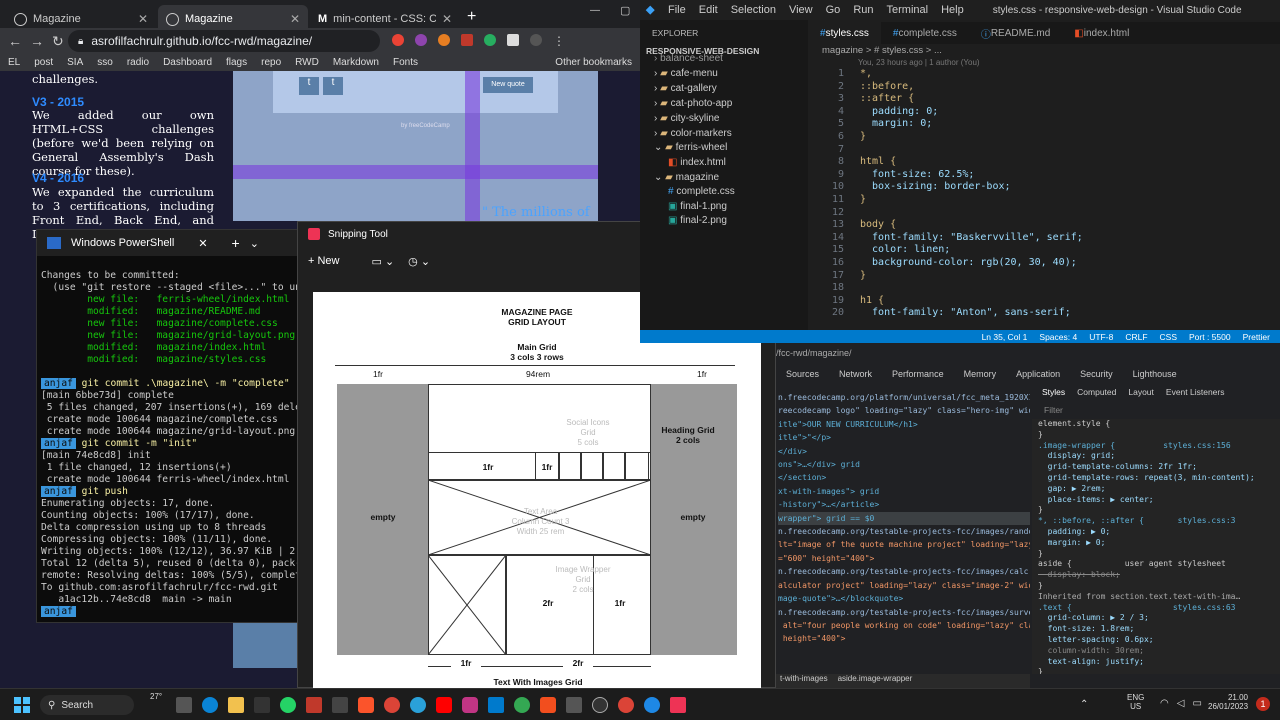  What do you see at coordinates (324, 261) in the screenshot?
I see `new-snip-button: + New` at bounding box center [324, 261].